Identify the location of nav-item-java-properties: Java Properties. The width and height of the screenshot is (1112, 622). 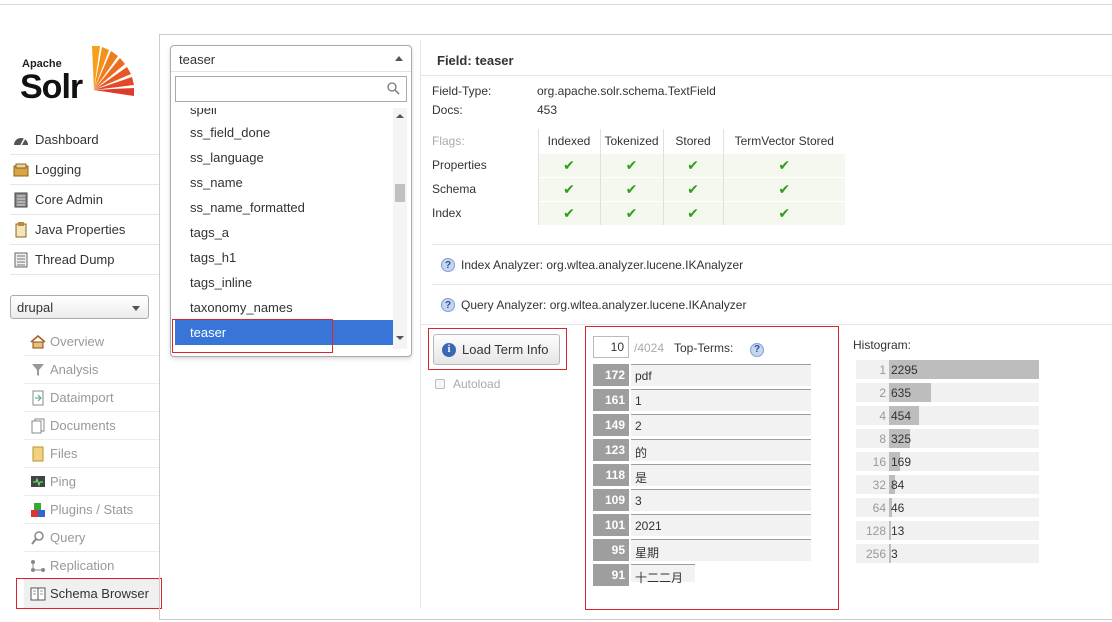
(84, 230).